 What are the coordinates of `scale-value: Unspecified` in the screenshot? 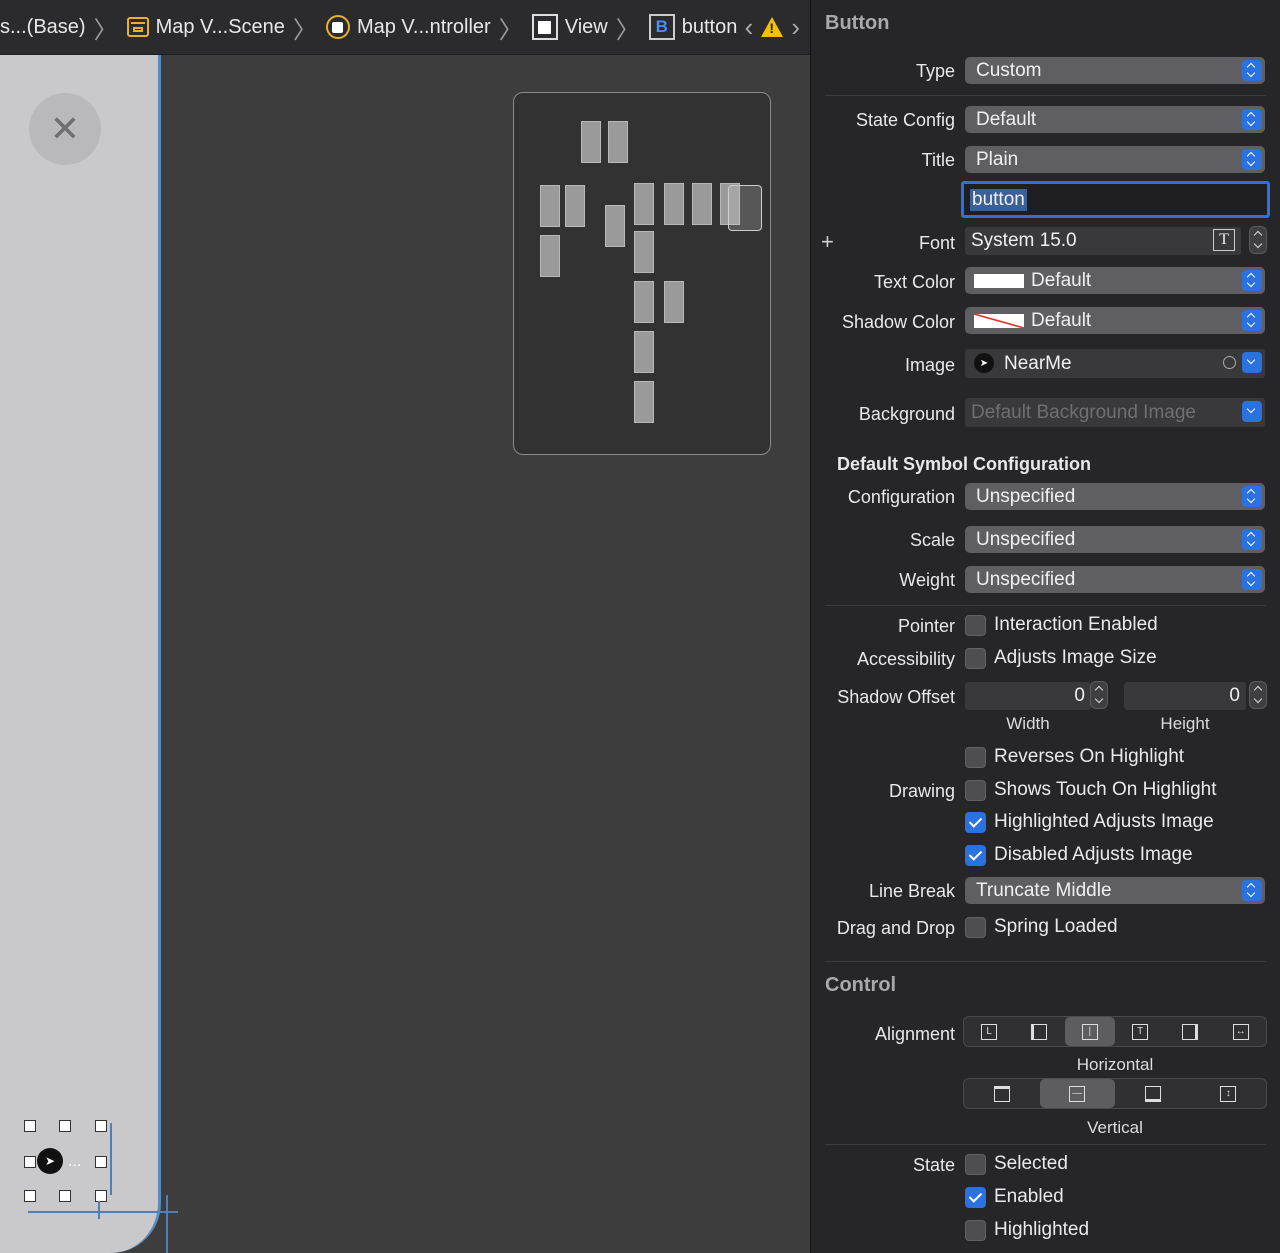 It's located at (1026, 539).